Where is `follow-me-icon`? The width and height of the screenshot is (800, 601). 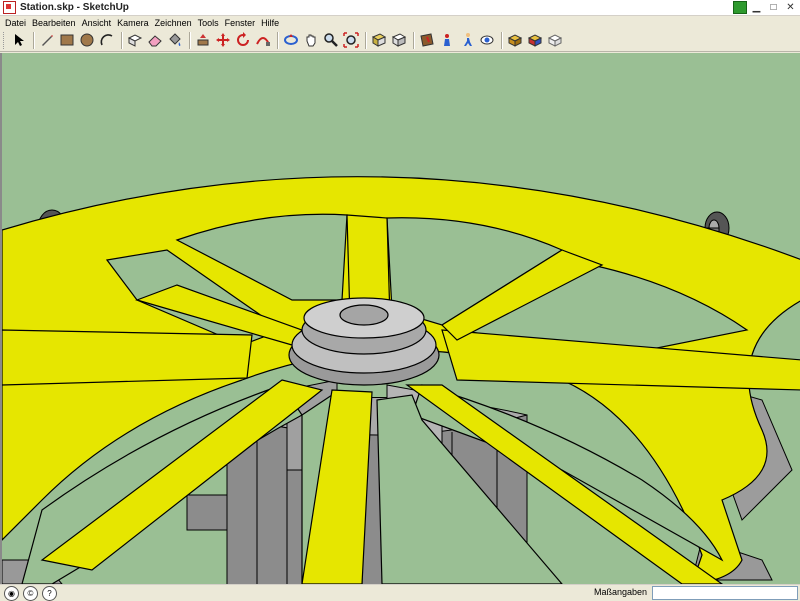
follow-me-icon is located at coordinates (263, 40).